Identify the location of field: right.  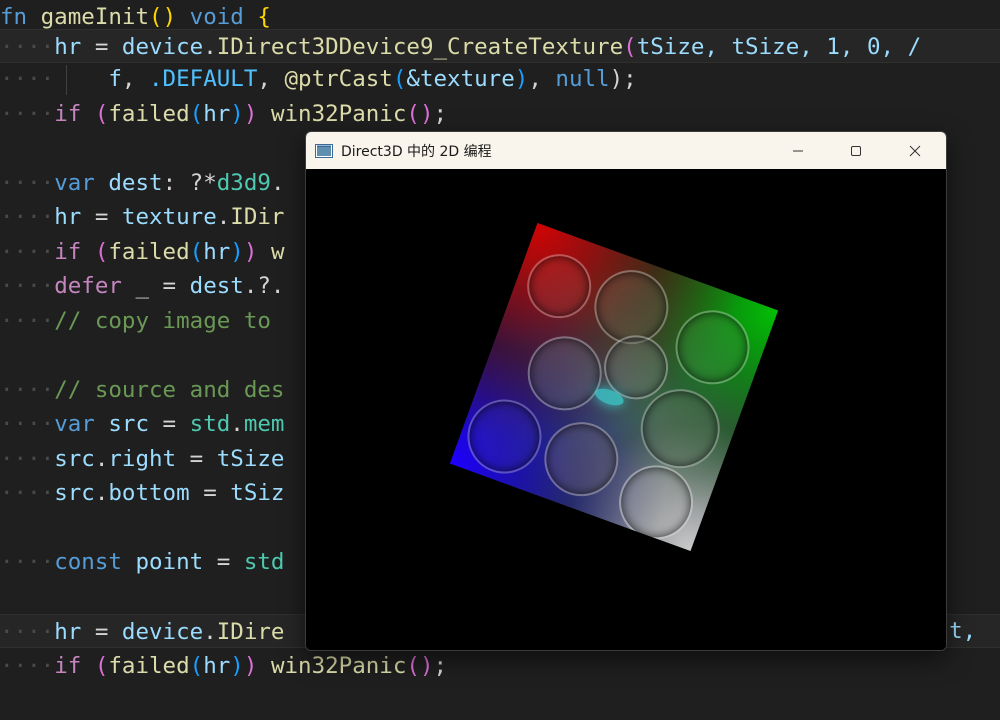
(142, 459).